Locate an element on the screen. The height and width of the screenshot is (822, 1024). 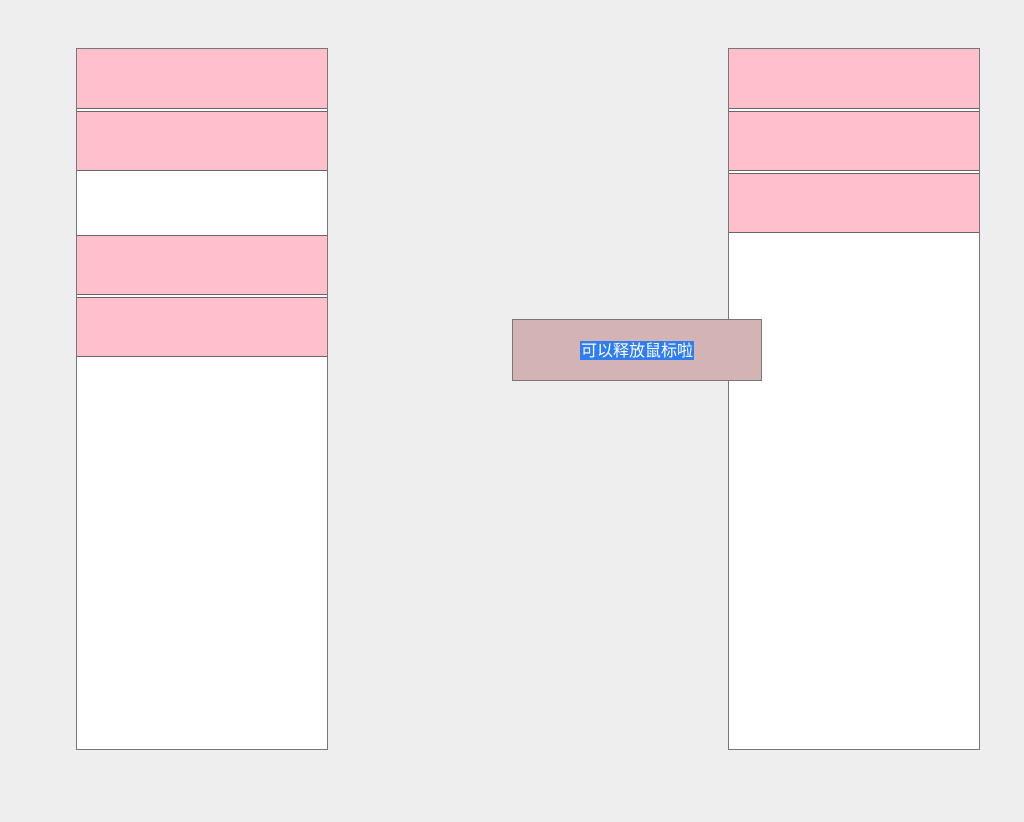
drag-hint-label: 可以释放鼠标啦 is located at coordinates (636, 350).